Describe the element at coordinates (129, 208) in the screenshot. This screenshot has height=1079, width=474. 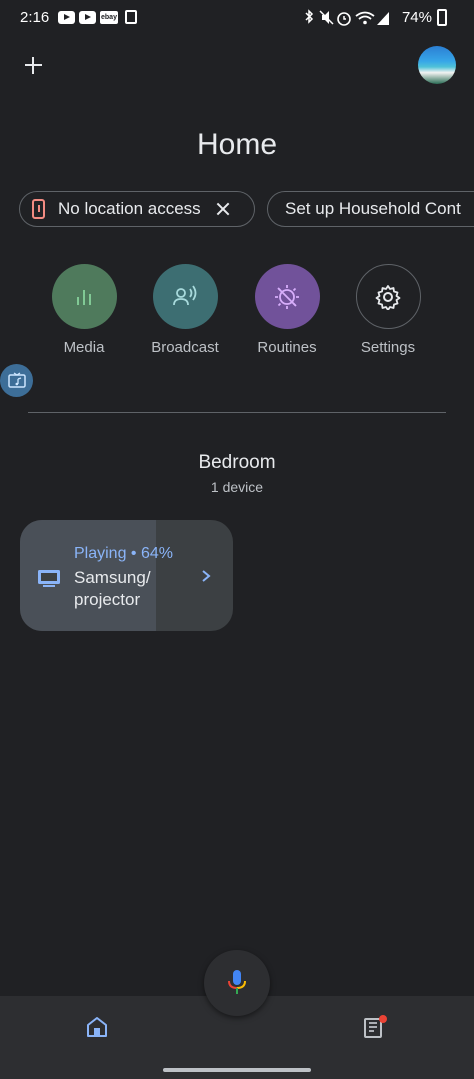
I see `chip-label: No location access` at that location.